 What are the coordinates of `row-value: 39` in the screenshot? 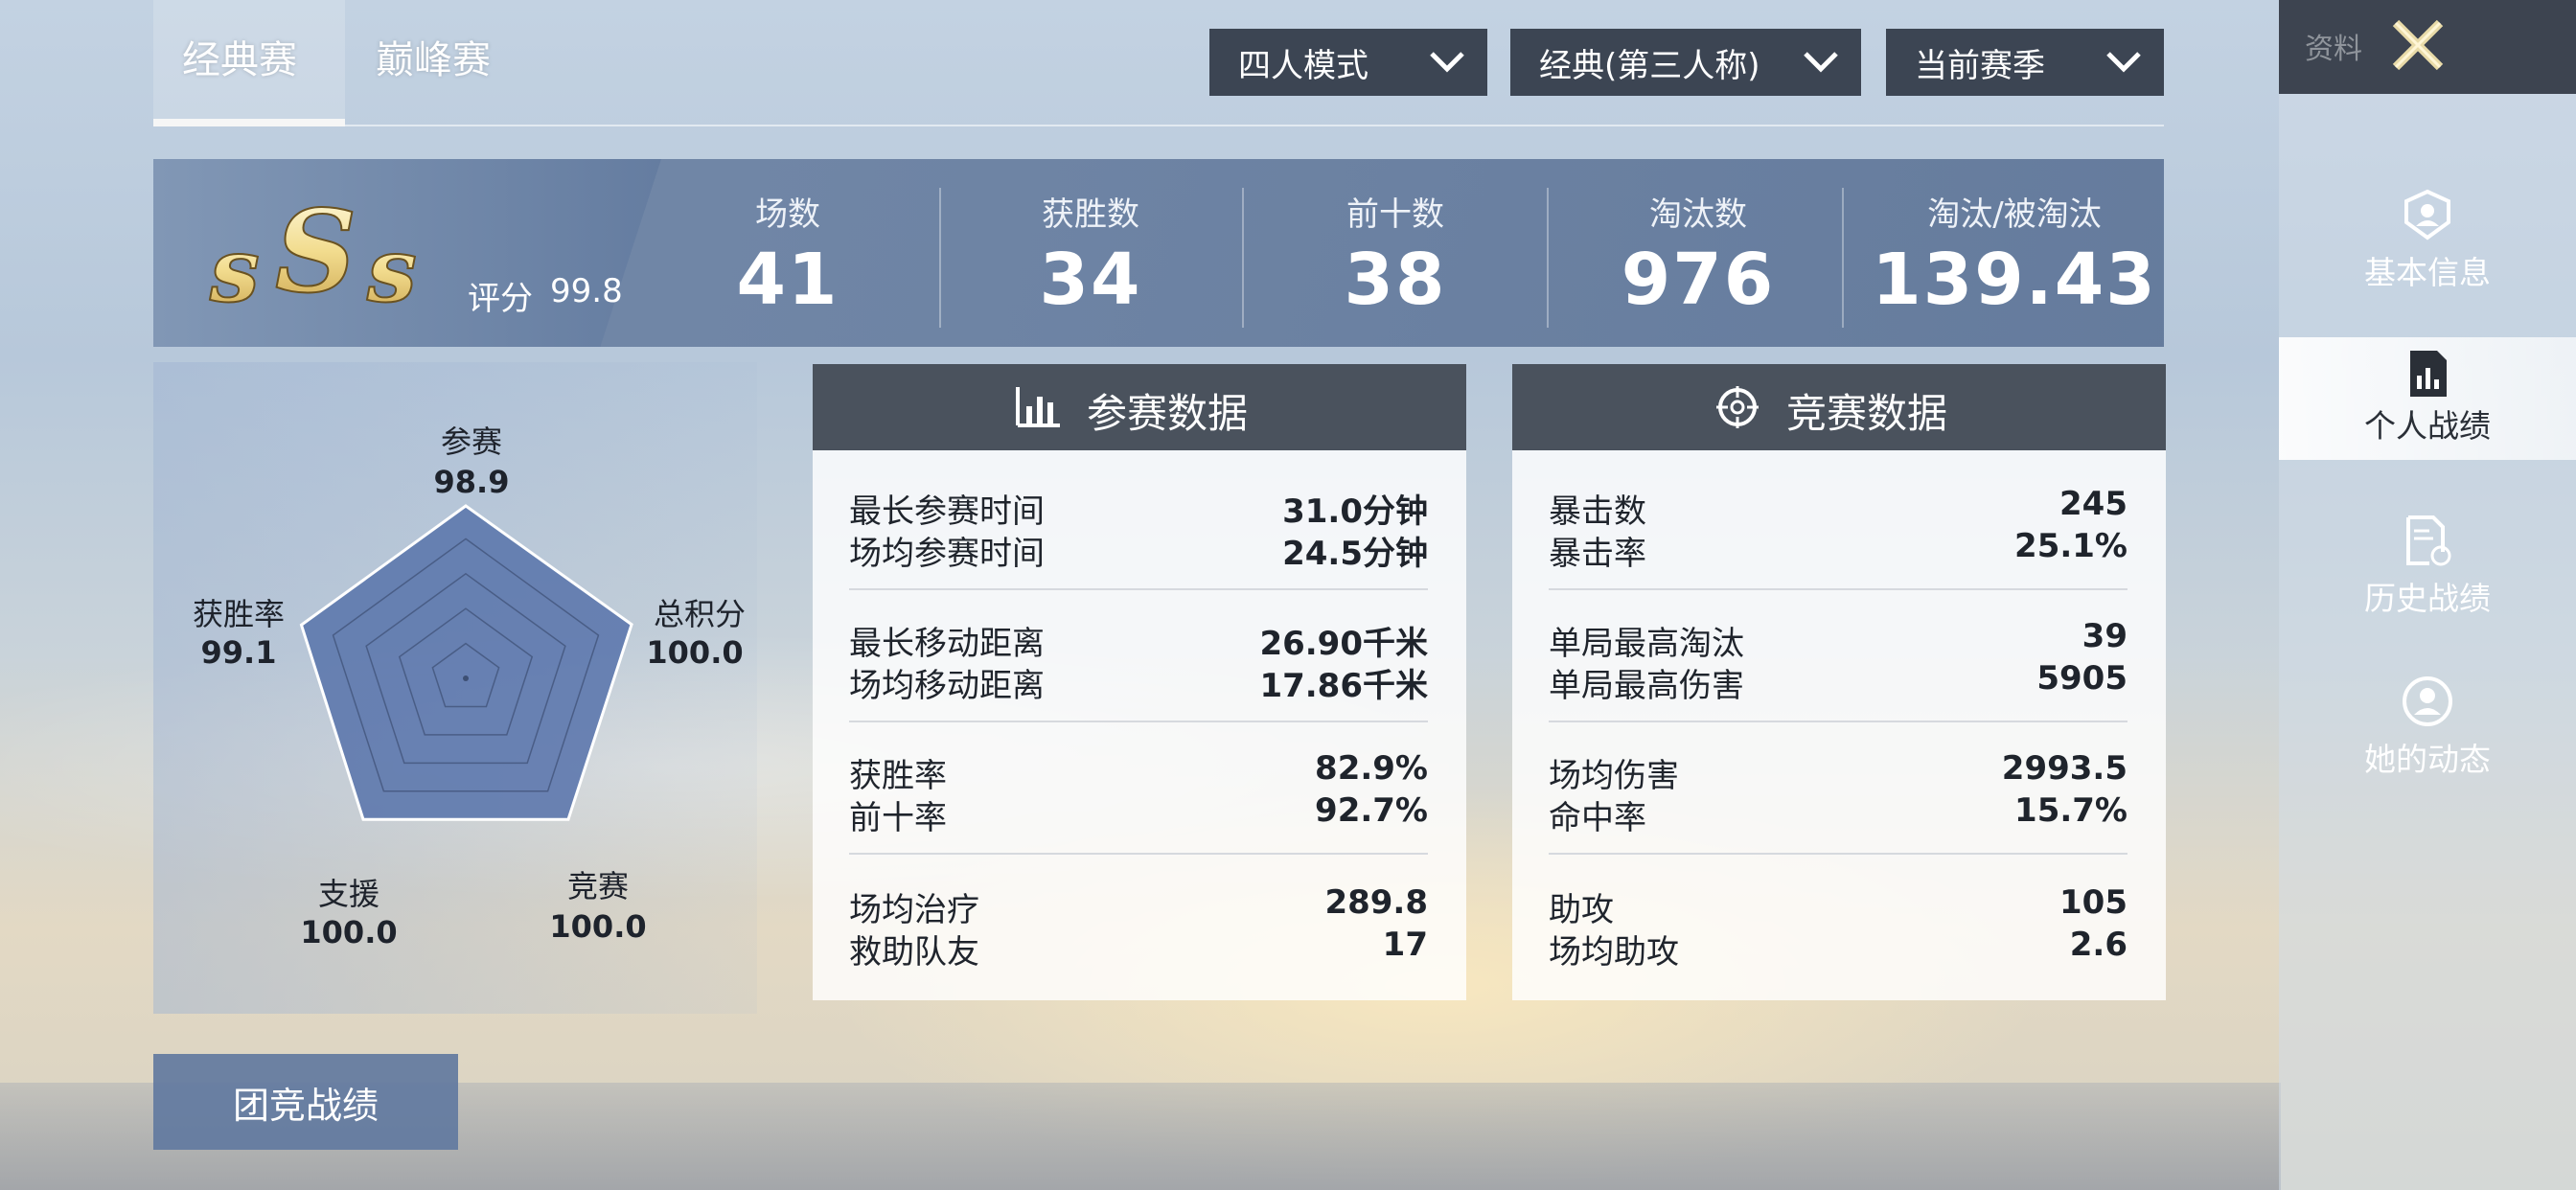 It's located at (2105, 636).